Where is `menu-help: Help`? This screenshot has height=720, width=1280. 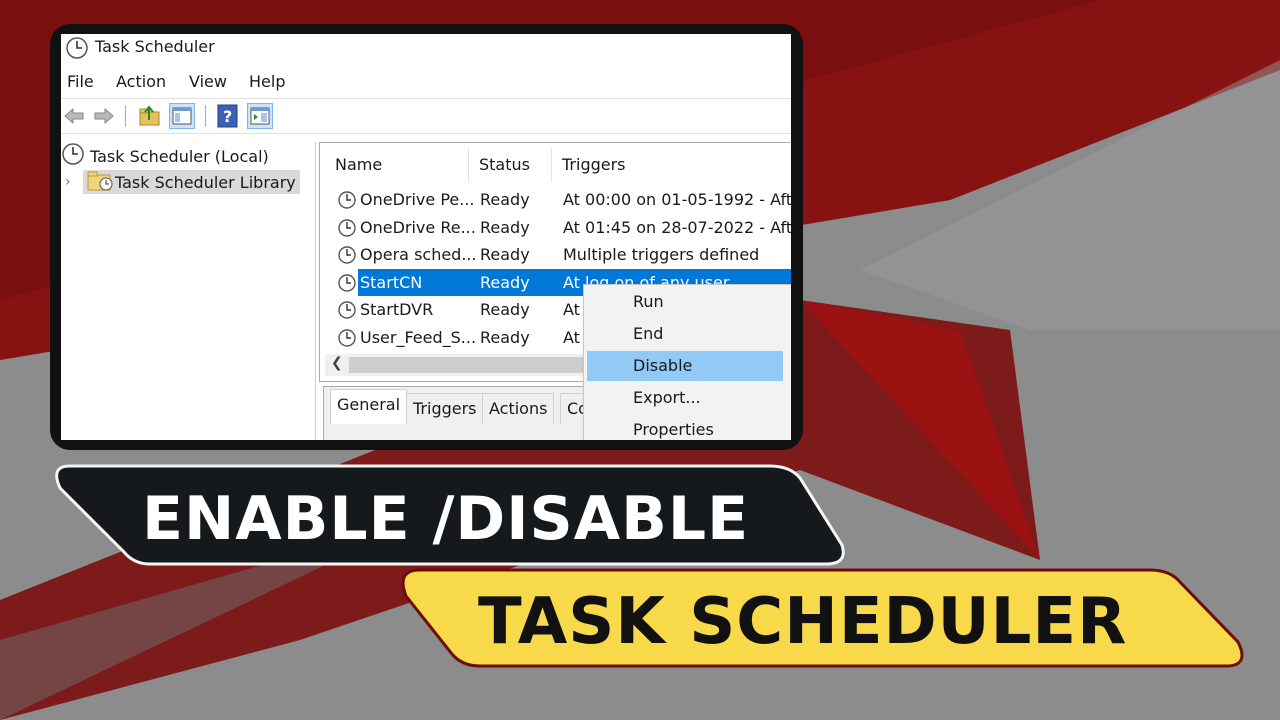 menu-help: Help is located at coordinates (267, 81).